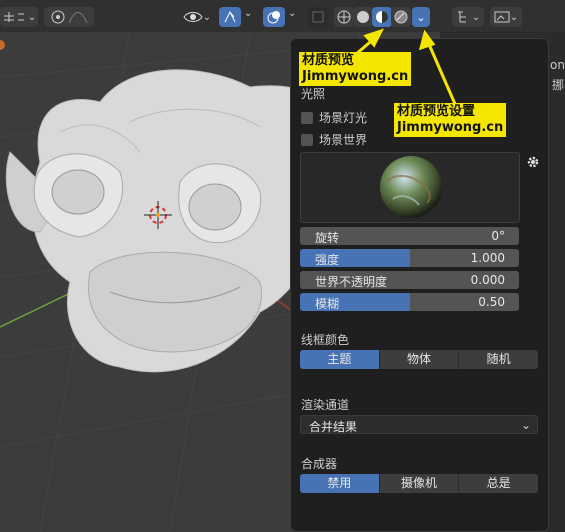 The image size is (565, 532). I want to click on annotation-1-line-1: 材质预览, so click(328, 60).